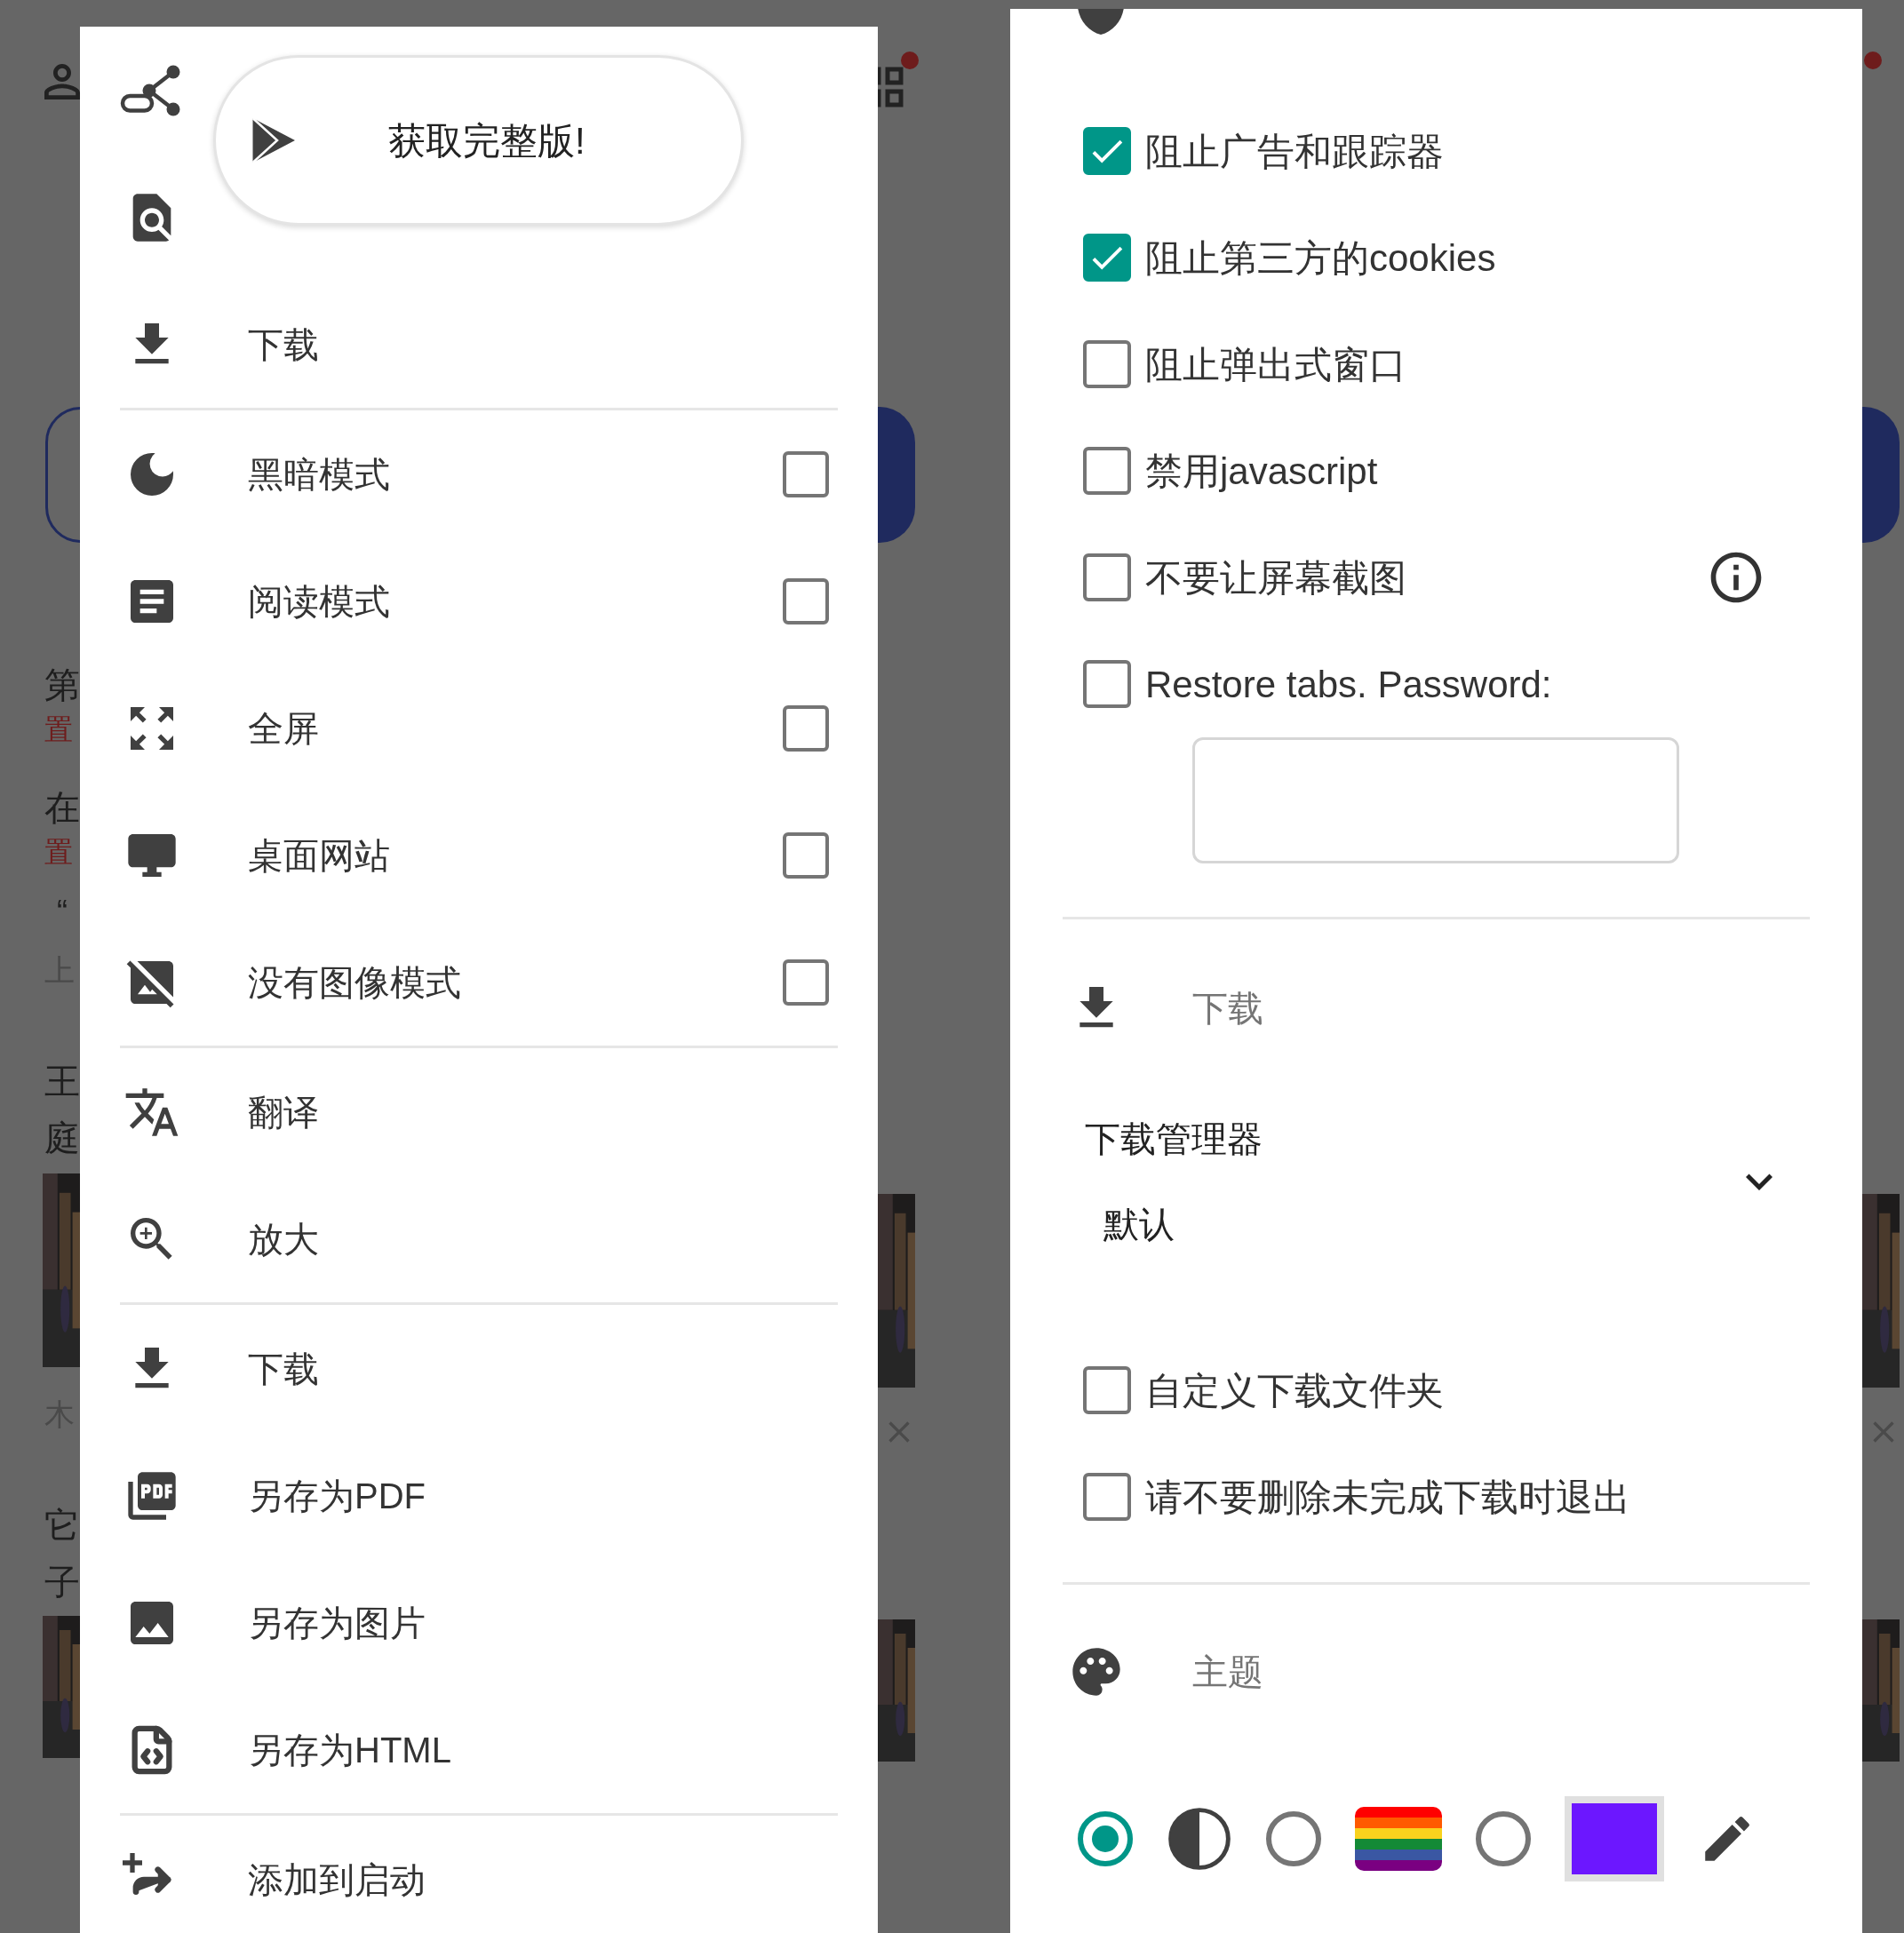  Describe the element at coordinates (350, 1750) in the screenshot. I see `menu-label: 另存为HTML` at that location.